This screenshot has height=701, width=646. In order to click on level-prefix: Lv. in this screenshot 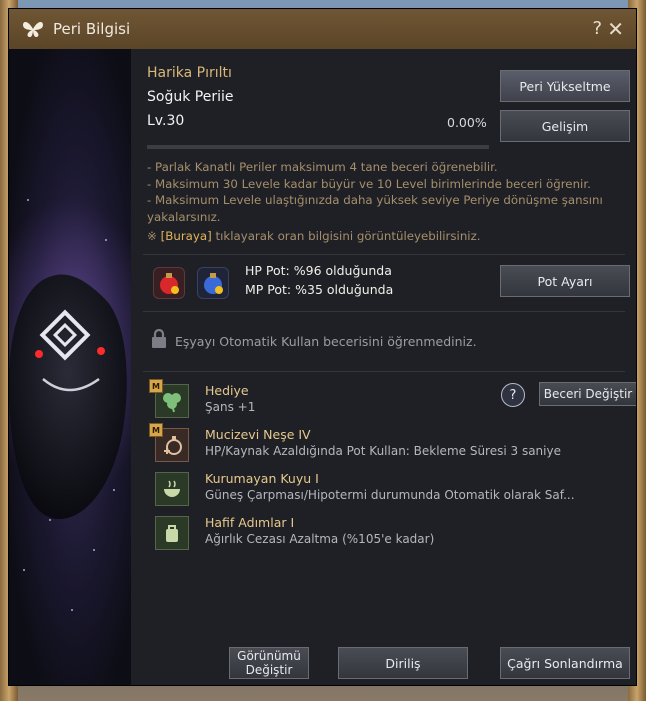, I will do `click(157, 121)`.